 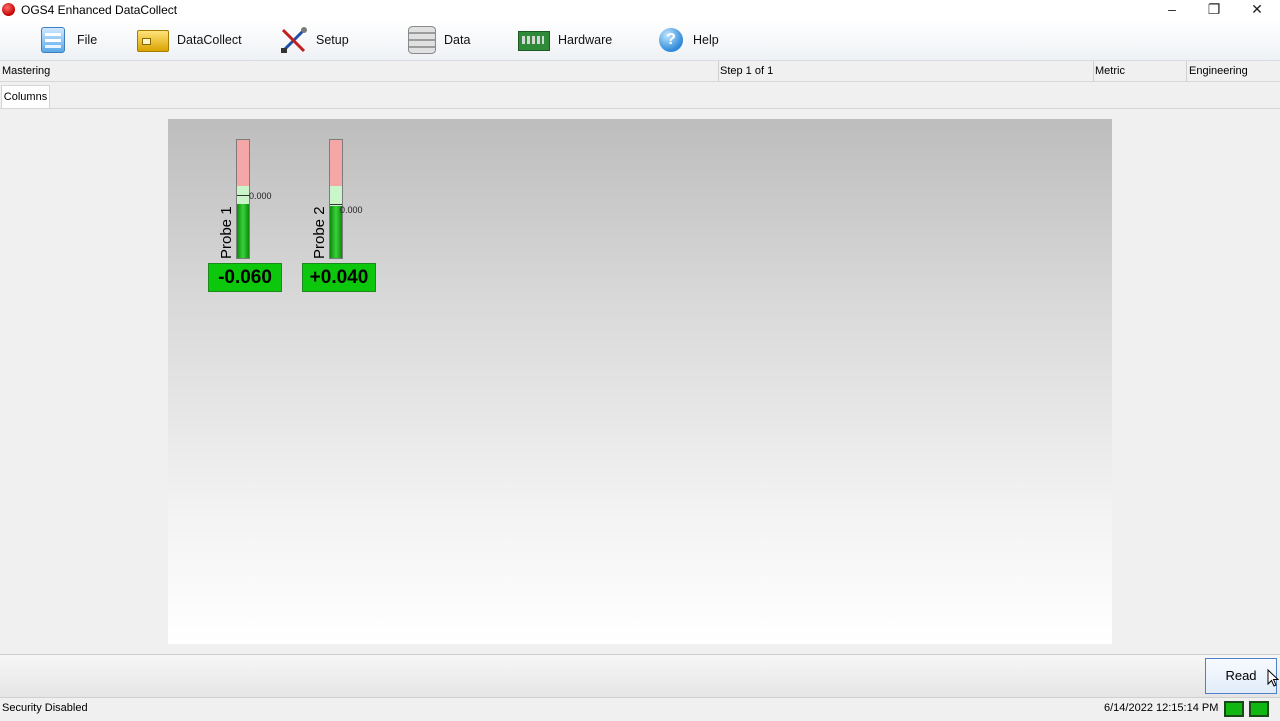 I want to click on restore-button: ❐, so click(x=1214, y=10).